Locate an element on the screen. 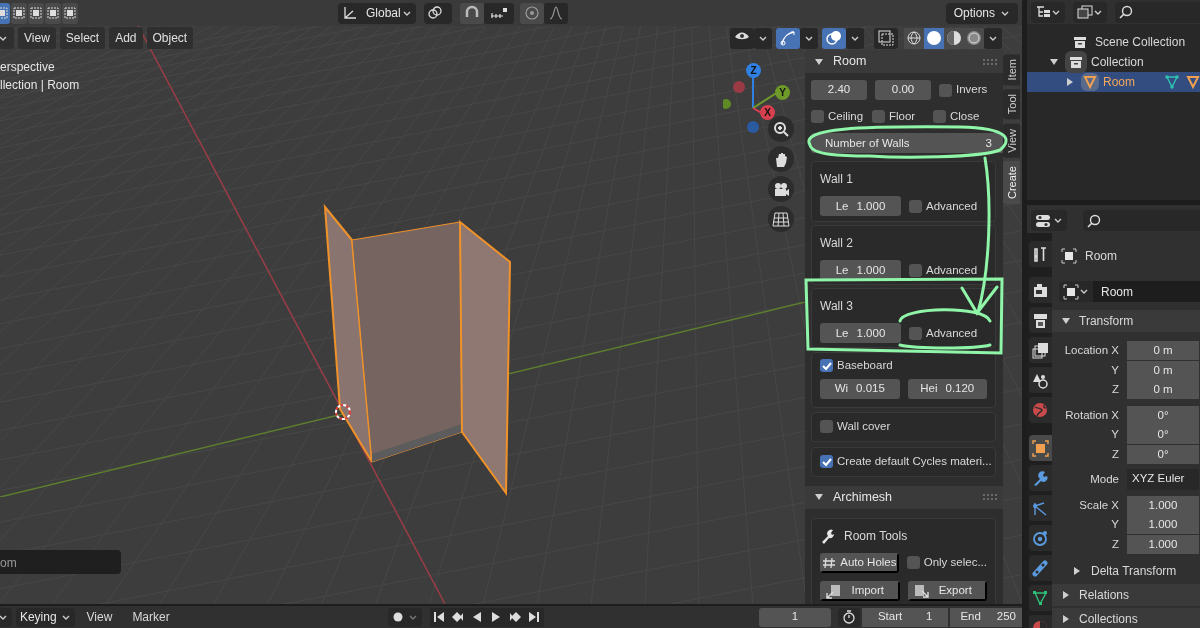  sidebar-tab: View is located at coordinates (1011, 140).